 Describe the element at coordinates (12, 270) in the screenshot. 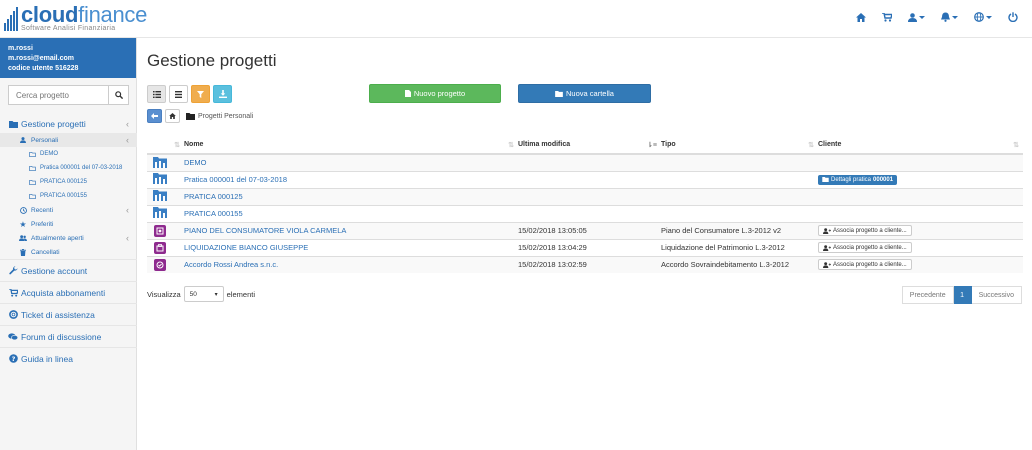

I see `wrench-icon` at that location.